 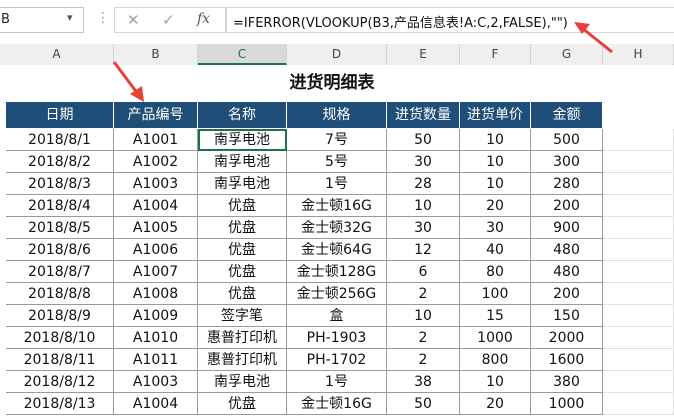 What do you see at coordinates (567, 338) in the screenshot?
I see `table-cell: 2000` at bounding box center [567, 338].